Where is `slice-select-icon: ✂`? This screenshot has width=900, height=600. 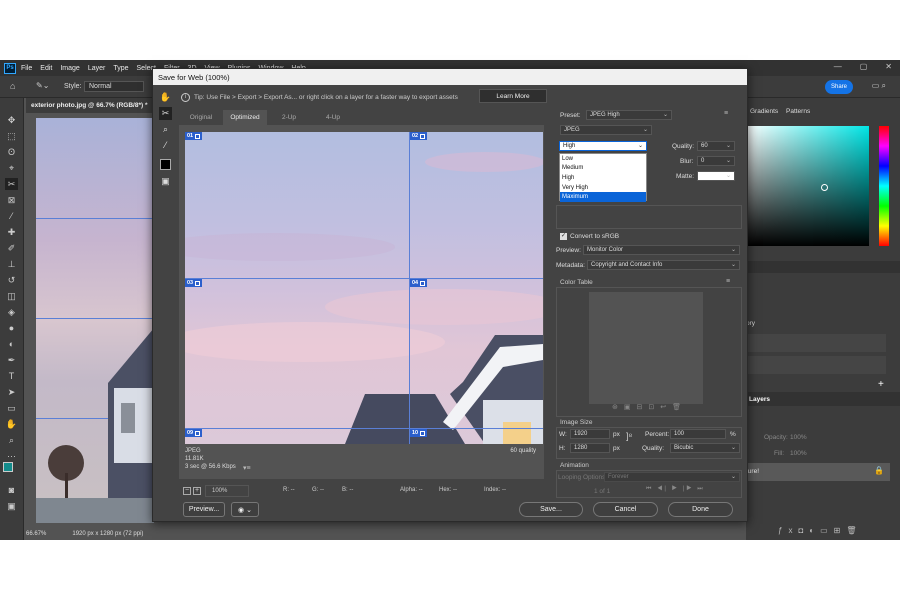
slice-select-icon: ✂ is located at coordinates (165, 113).